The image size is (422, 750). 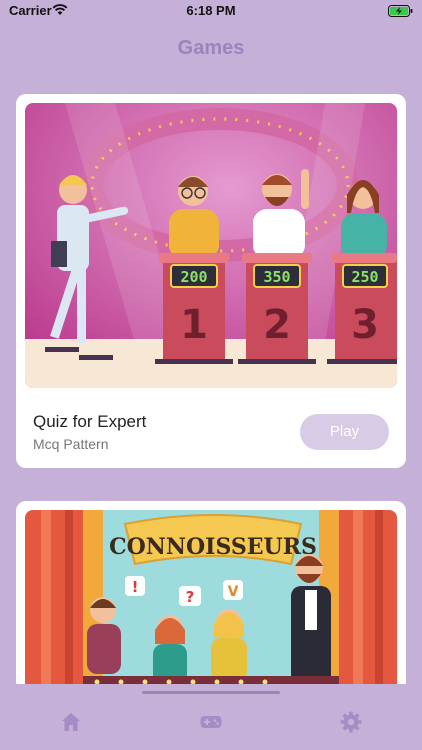 What do you see at coordinates (276, 277) in the screenshot?
I see `svg-text: 350` at bounding box center [276, 277].